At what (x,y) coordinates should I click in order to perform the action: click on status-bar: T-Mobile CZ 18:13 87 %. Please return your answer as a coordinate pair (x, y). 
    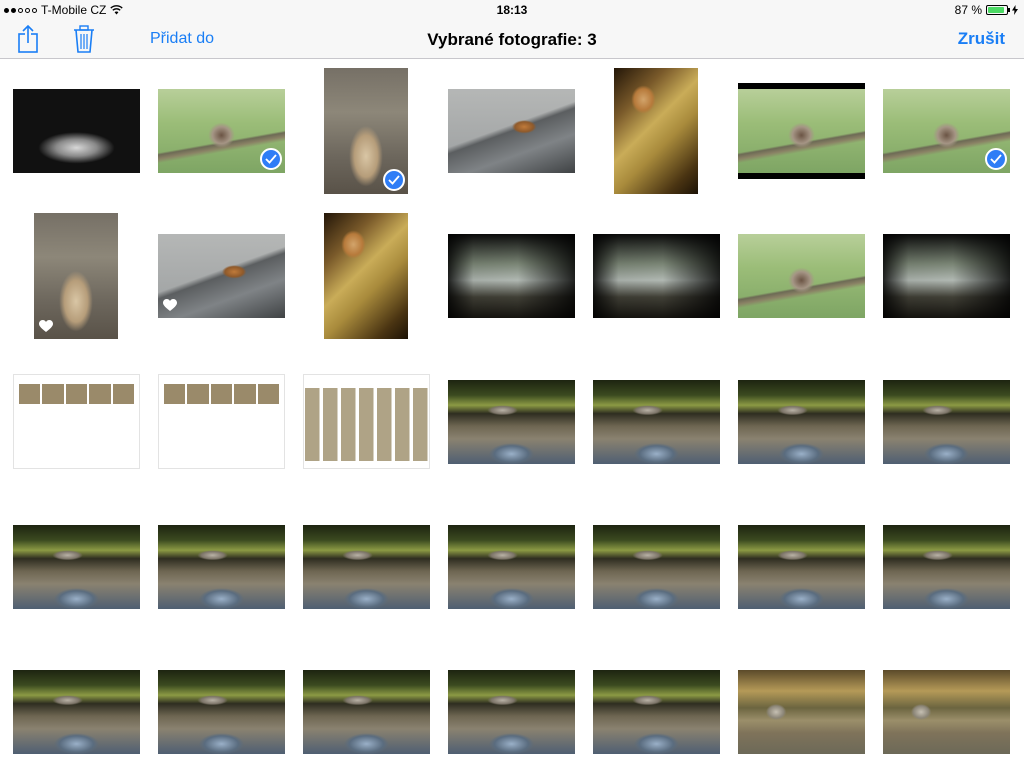
    Looking at the image, I should click on (512, 10).